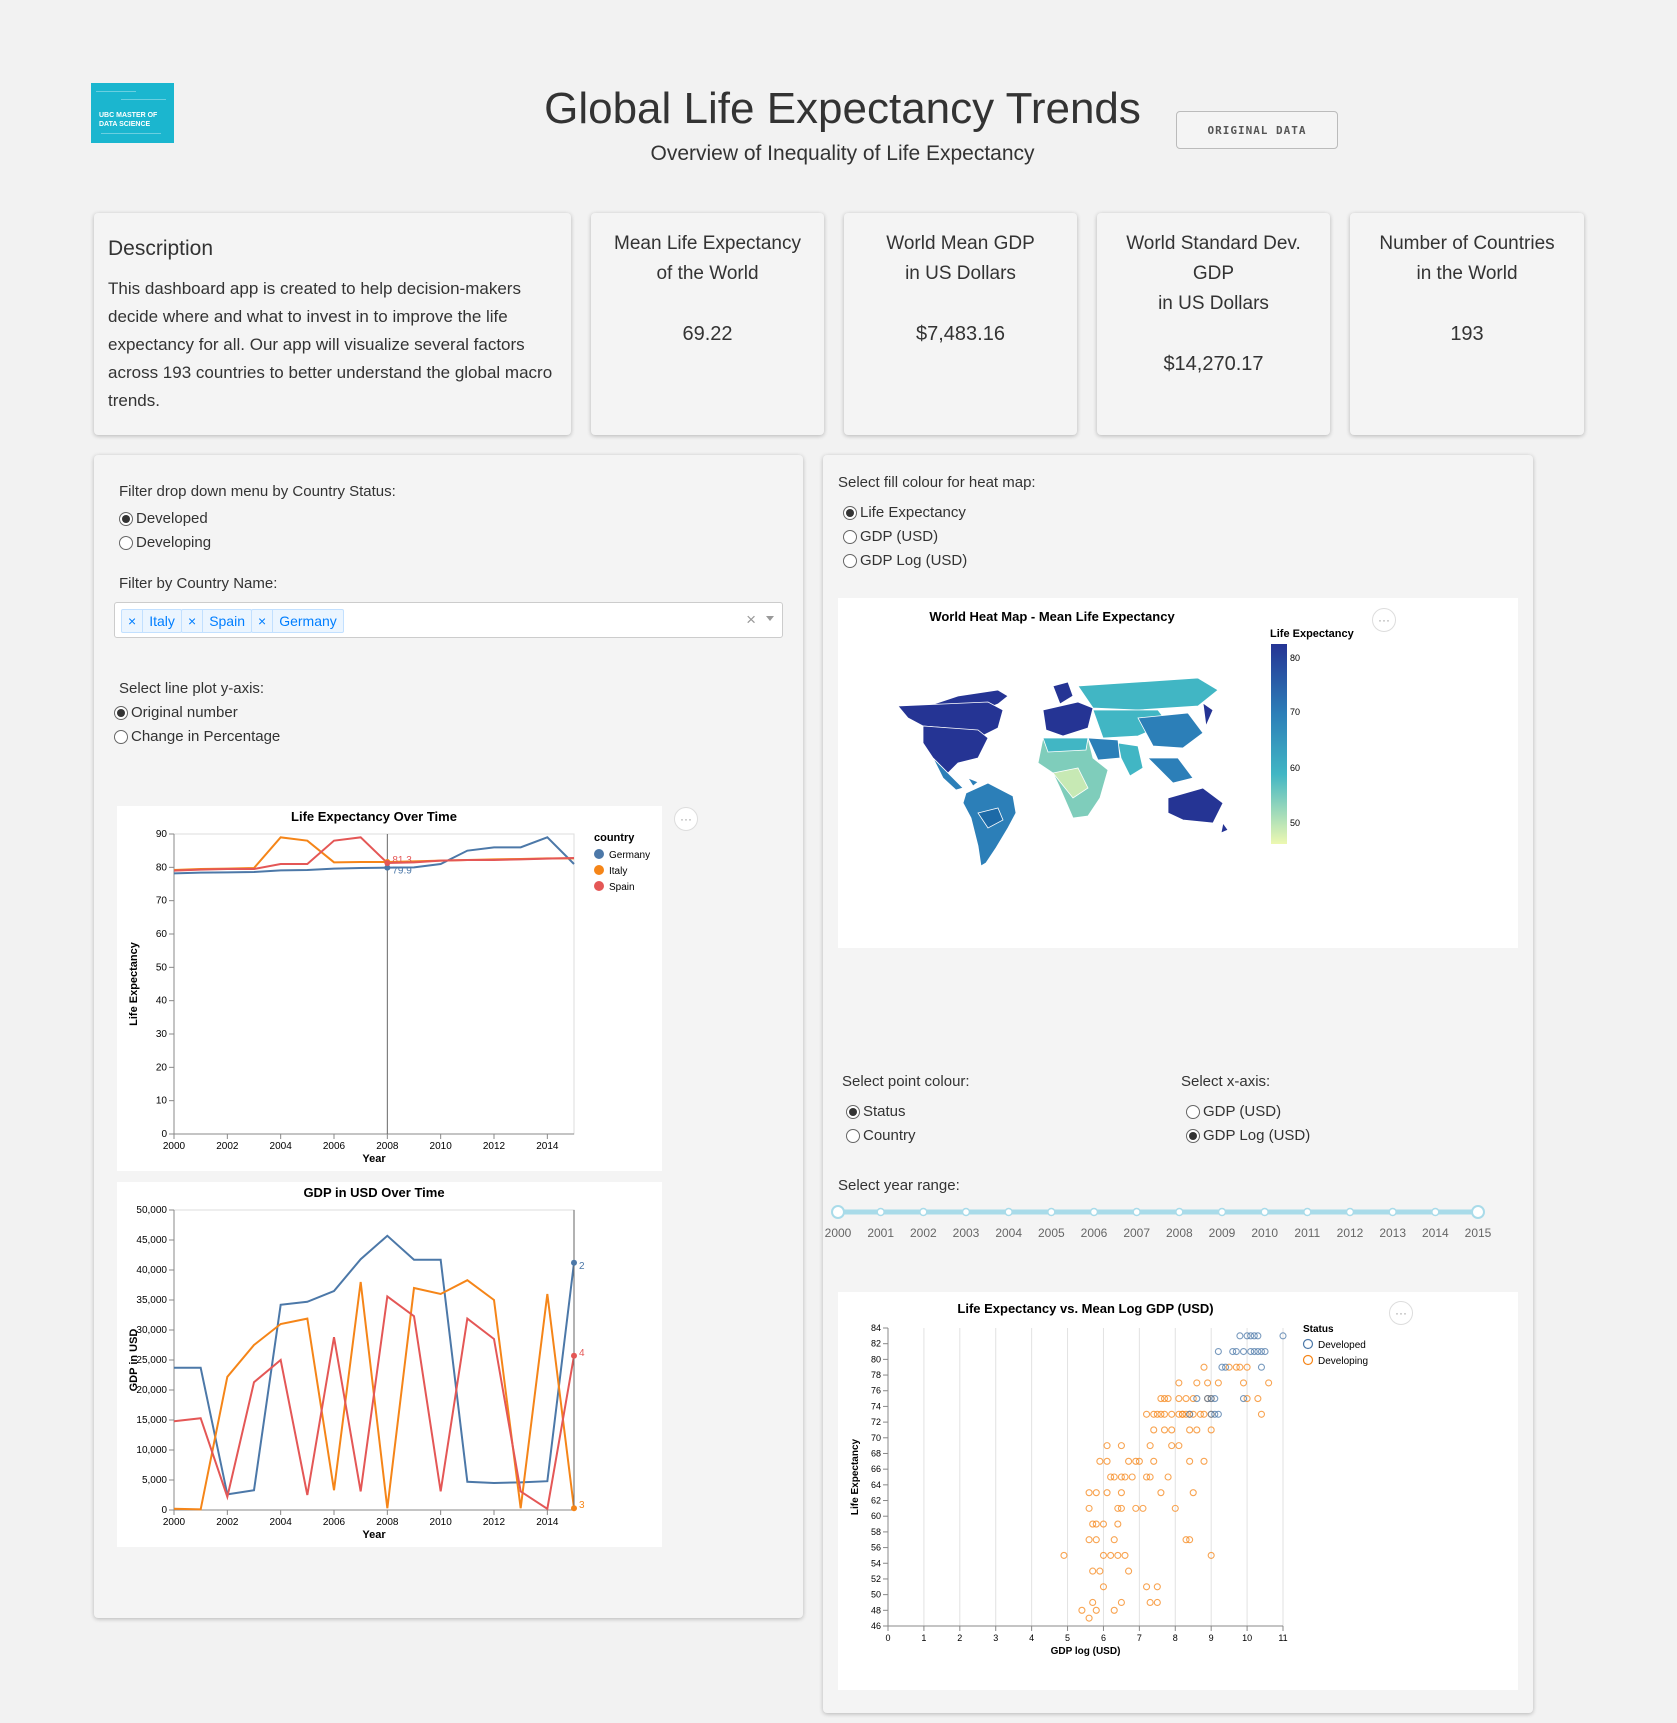 The height and width of the screenshot is (1723, 1677). I want to click on stat-label: World Mean GDP, so click(960, 243).